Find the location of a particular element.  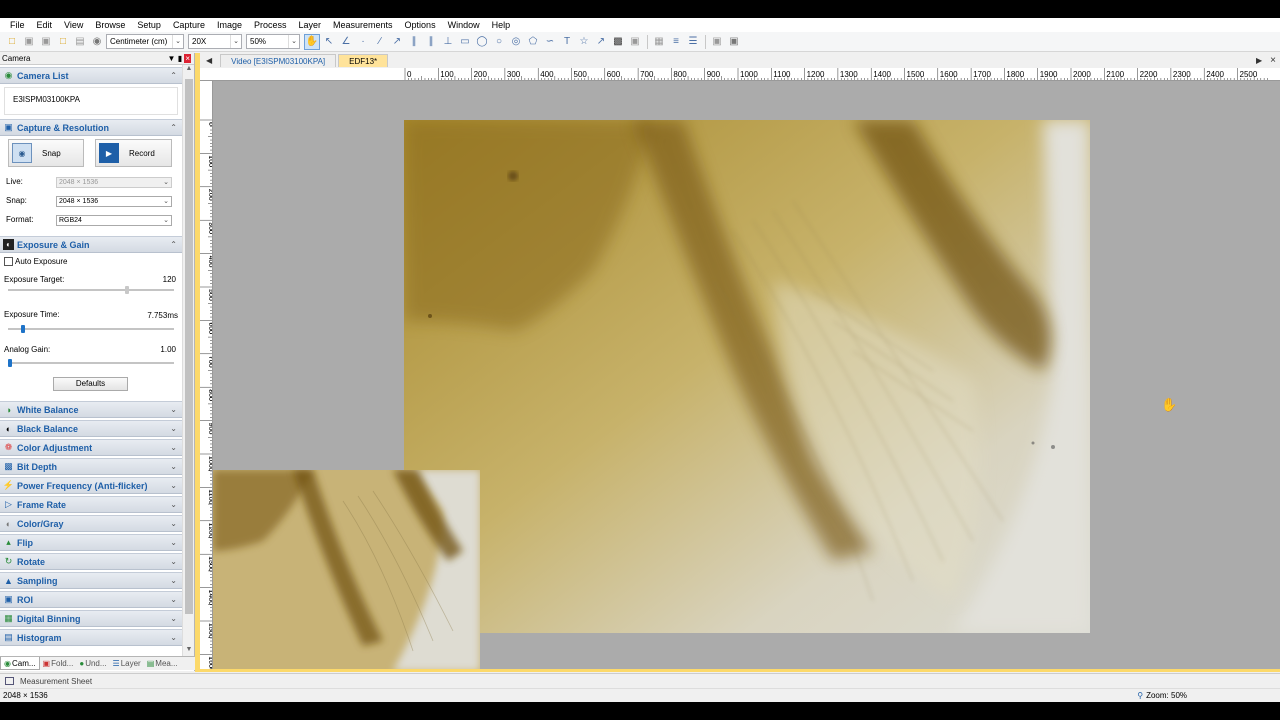

tabs-scroll-right-icon: ▶ is located at coordinates (1259, 60).